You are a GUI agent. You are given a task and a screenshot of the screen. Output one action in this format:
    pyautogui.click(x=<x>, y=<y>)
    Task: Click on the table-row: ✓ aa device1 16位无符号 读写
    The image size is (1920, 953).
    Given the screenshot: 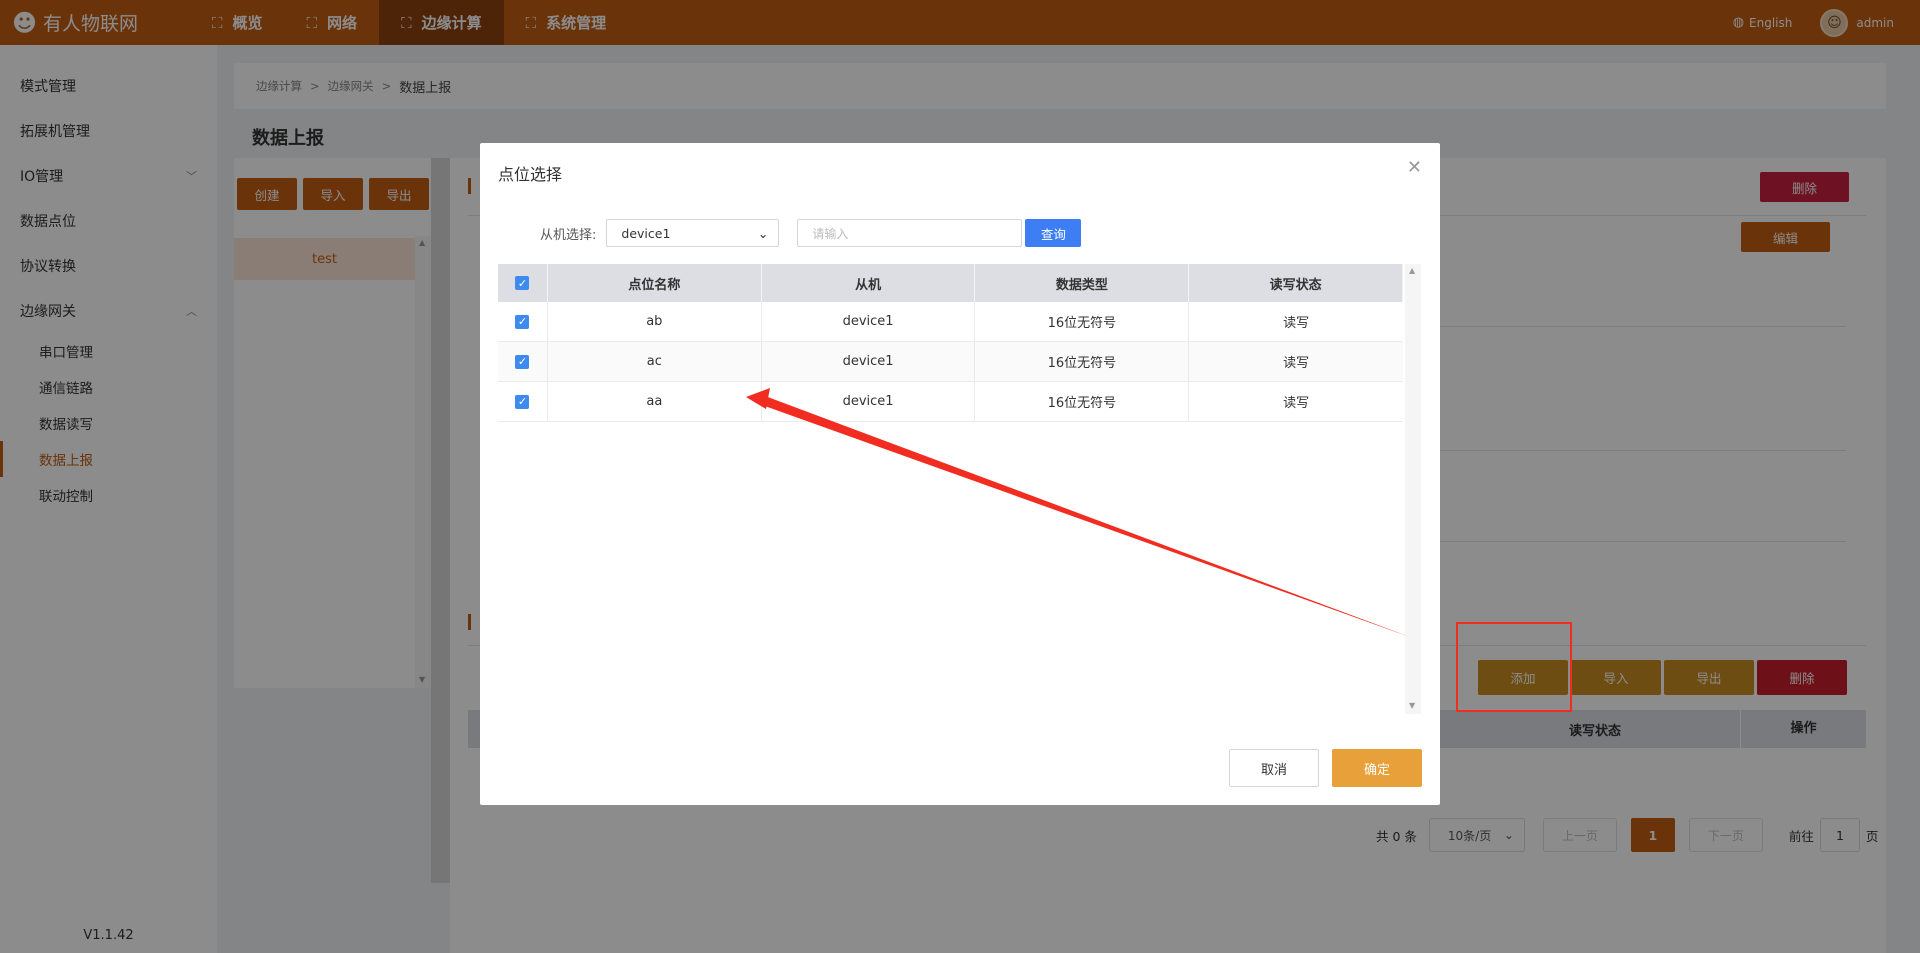 What is the action you would take?
    pyautogui.click(x=950, y=402)
    